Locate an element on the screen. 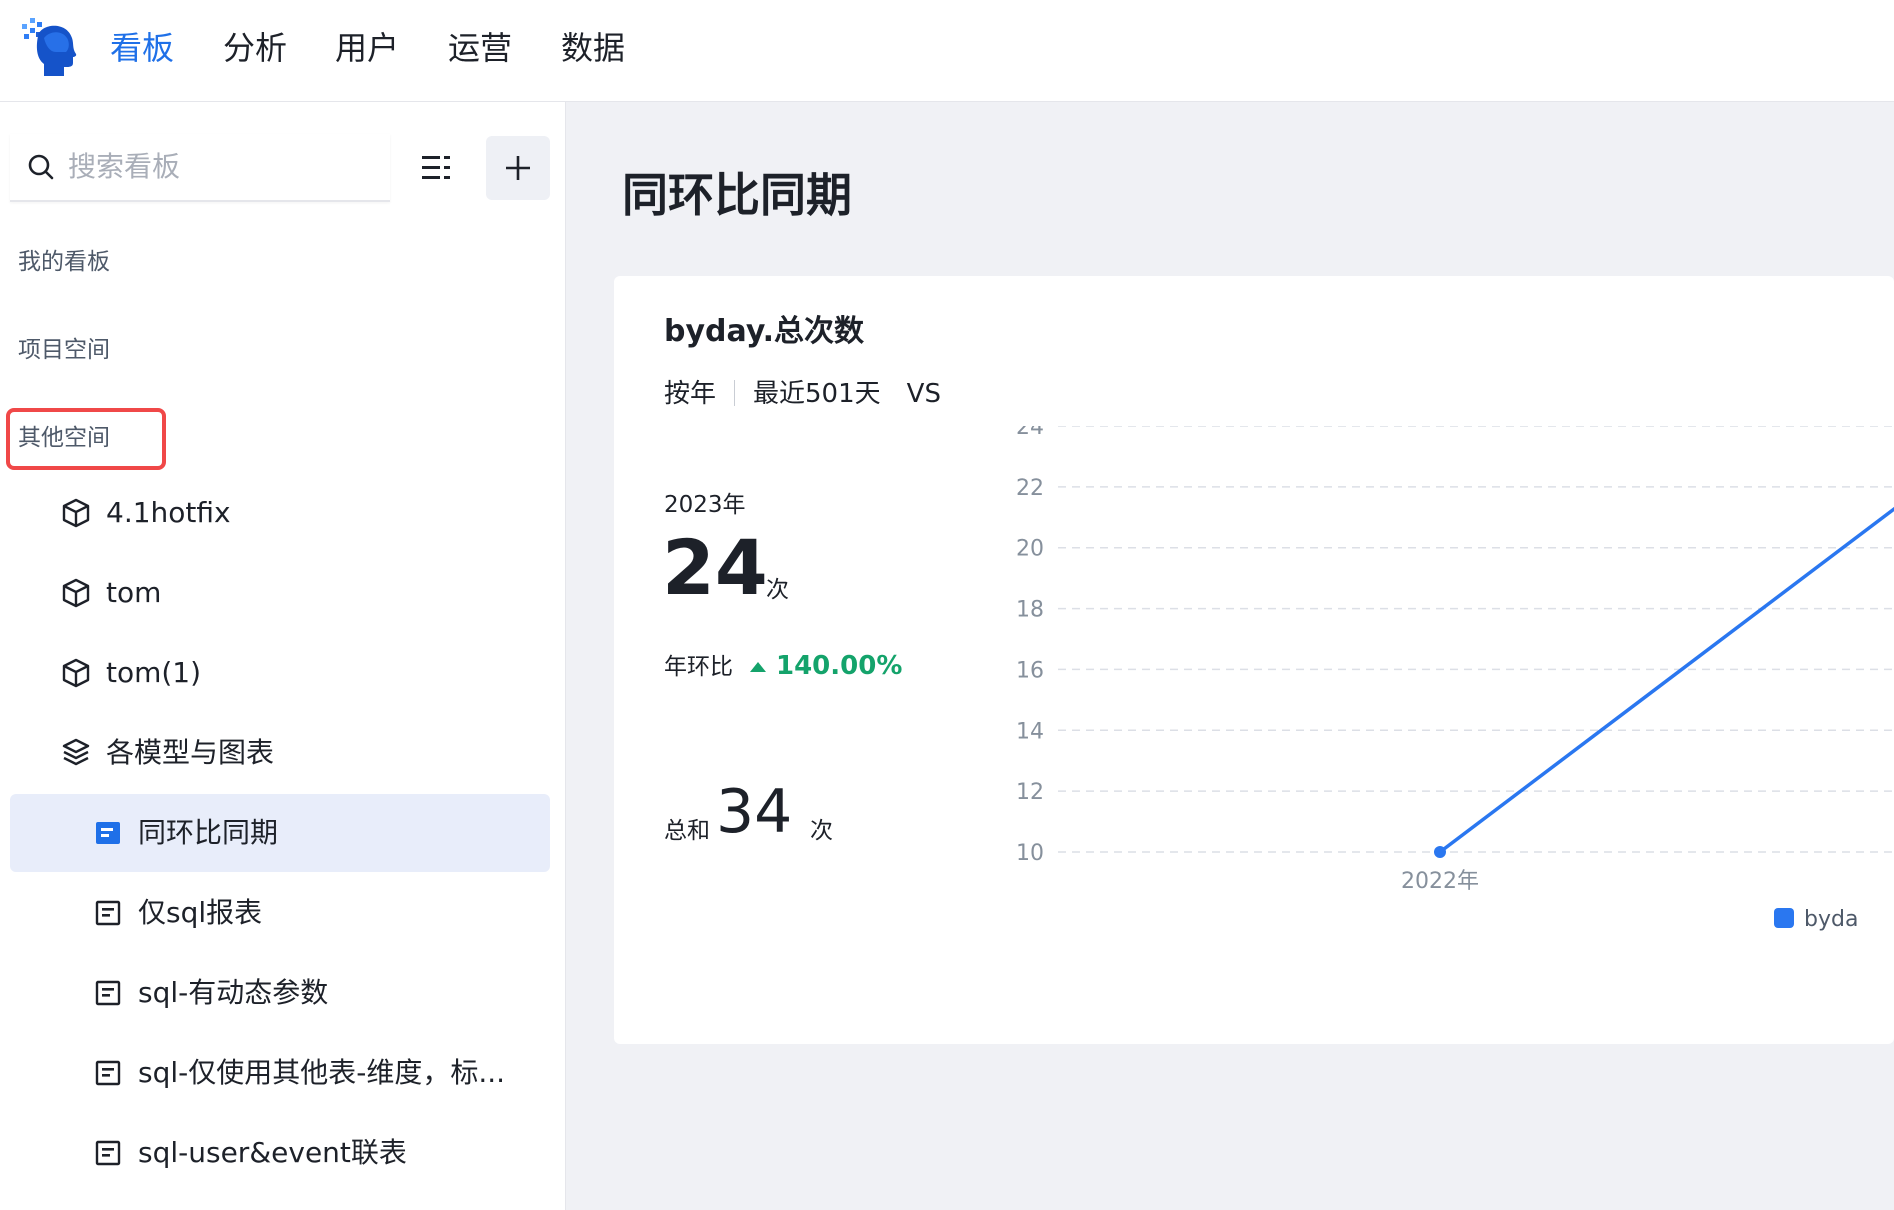 The height and width of the screenshot is (1210, 1894). legend-label: byda is located at coordinates (1831, 919).